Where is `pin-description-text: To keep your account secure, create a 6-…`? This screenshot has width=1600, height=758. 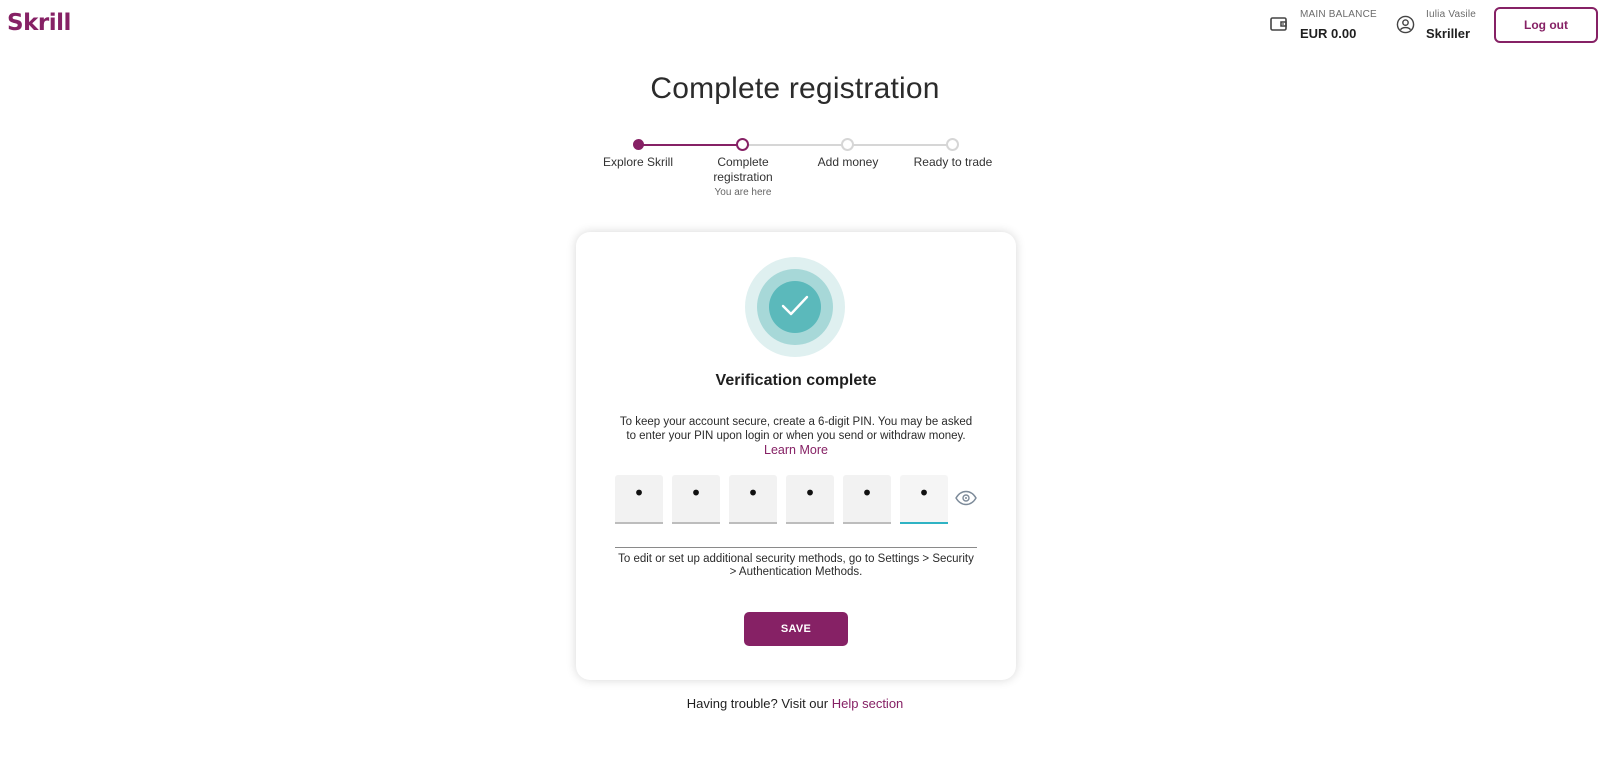 pin-description-text: To keep your account secure, create a 6-… is located at coordinates (796, 429).